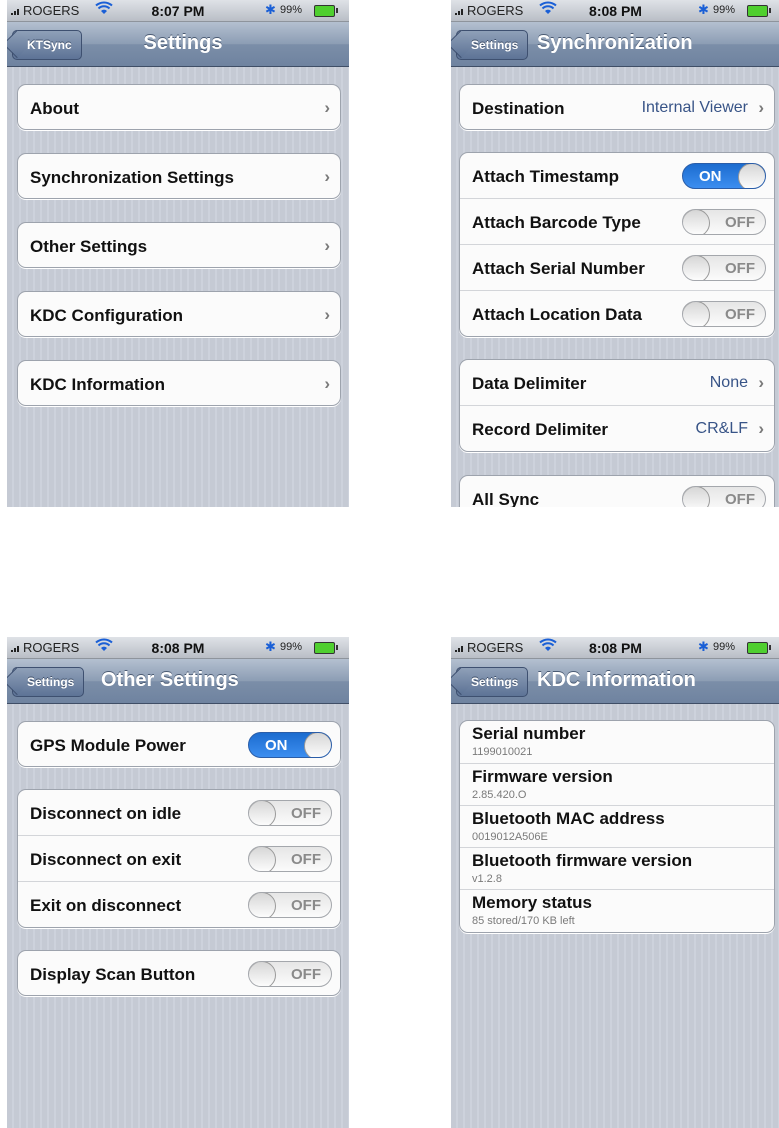  What do you see at coordinates (506, 498) in the screenshot?
I see `all-sync-label: All Sync` at bounding box center [506, 498].